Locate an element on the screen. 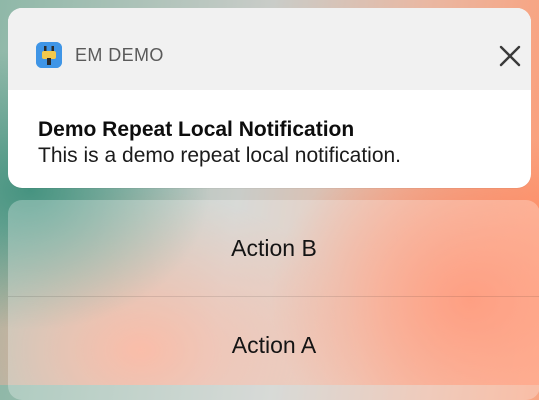  close-button is located at coordinates (510, 56).